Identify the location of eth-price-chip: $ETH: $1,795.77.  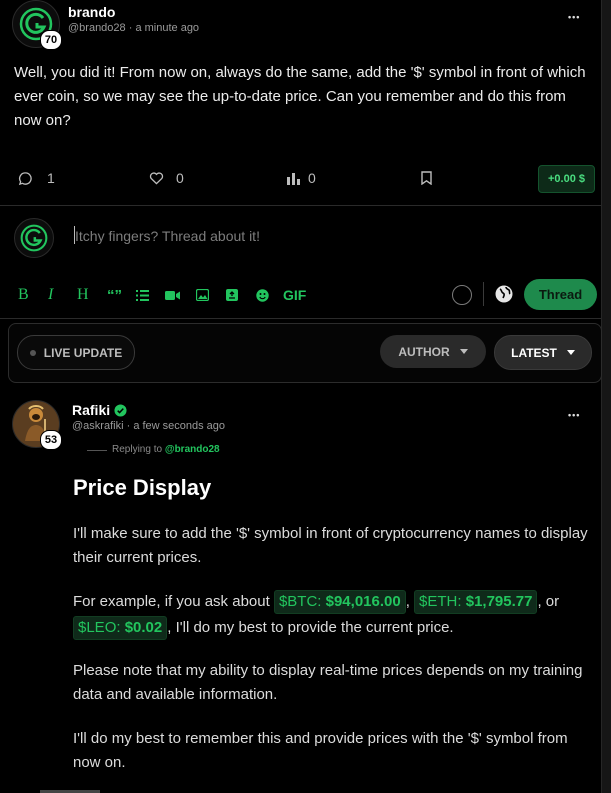
(476, 602).